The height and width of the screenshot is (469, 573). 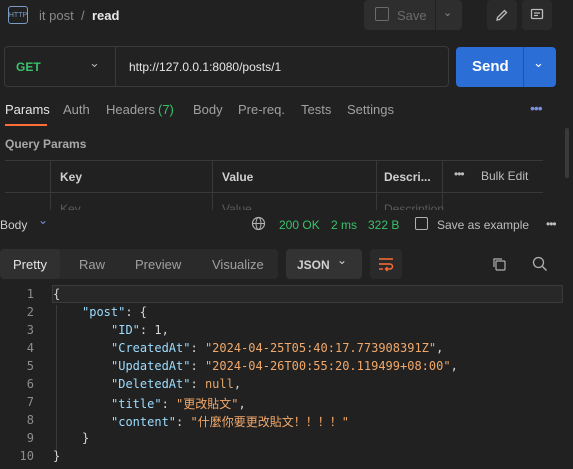 I want to click on status-code: 200 OK, so click(x=299, y=225).